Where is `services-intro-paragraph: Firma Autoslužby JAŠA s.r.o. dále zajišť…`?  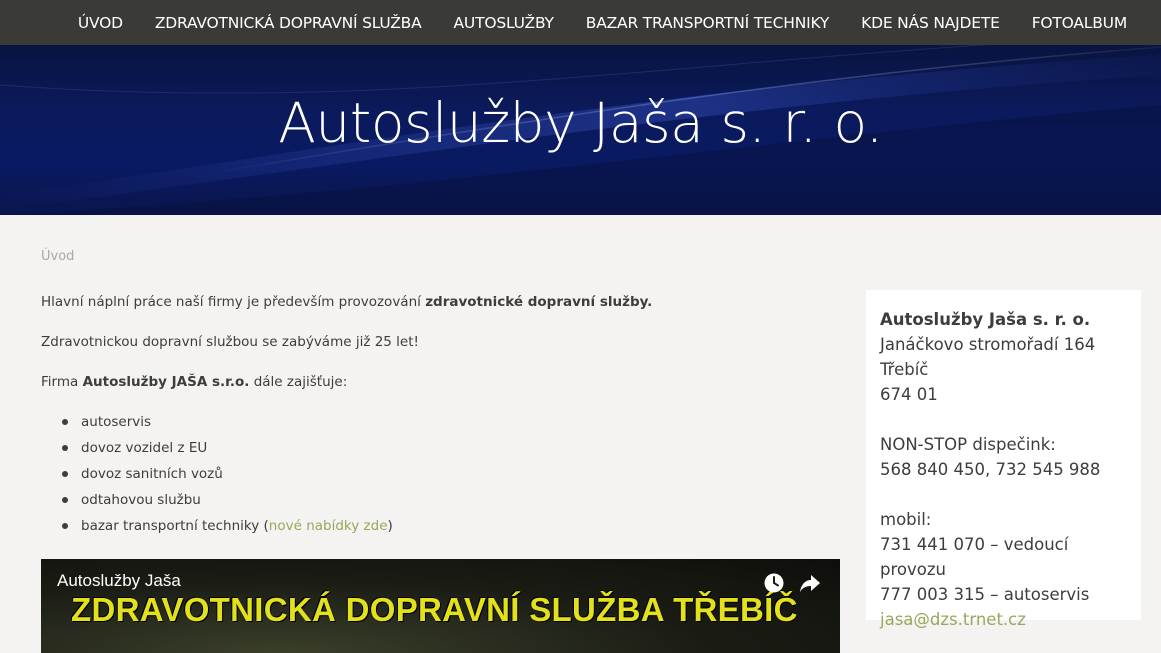
services-intro-paragraph: Firma Autoslužby JAŠA s.r.o. dále zajišť… is located at coordinates (441, 382).